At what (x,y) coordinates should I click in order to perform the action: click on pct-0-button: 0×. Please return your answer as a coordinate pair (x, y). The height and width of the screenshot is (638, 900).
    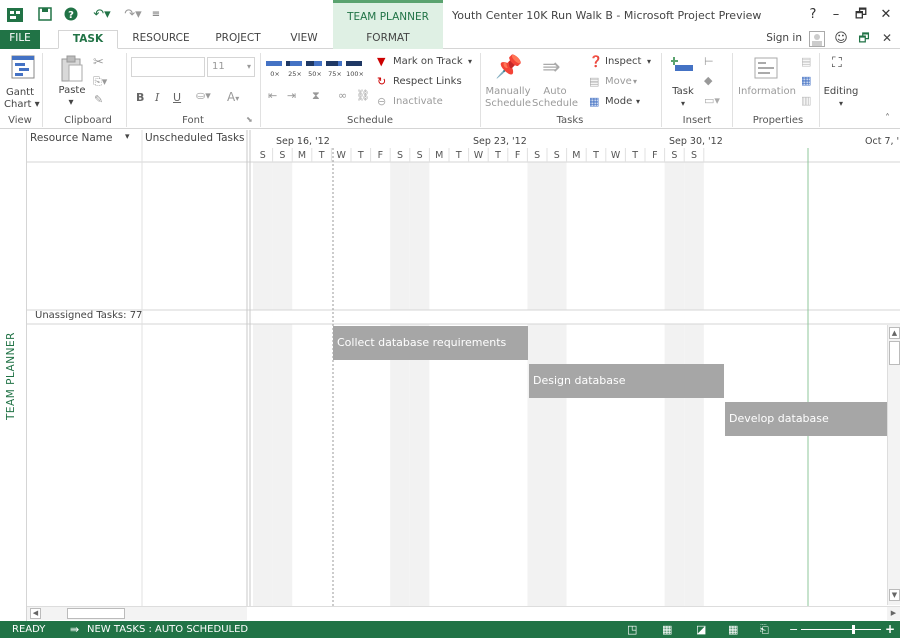
    Looking at the image, I should click on (275, 74).